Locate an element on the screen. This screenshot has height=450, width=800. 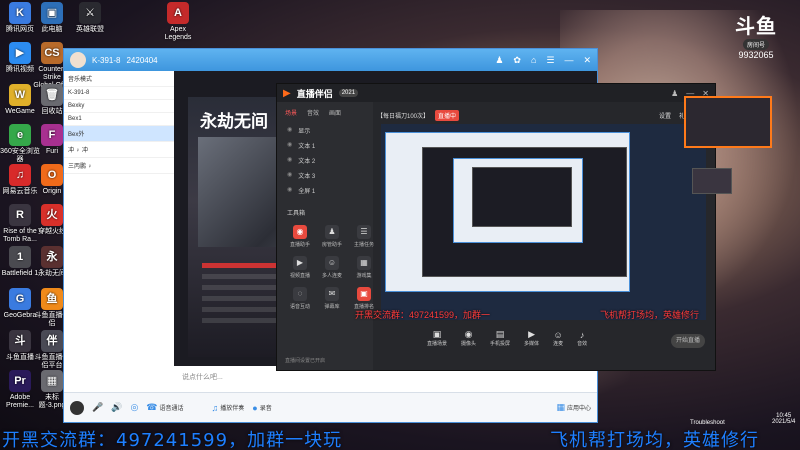
app-icon: ♫ is located at coordinates (20, 175).